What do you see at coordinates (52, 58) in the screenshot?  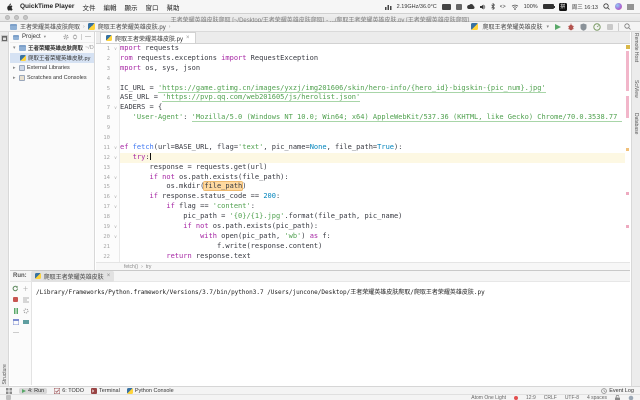 I see `tree-file-row-selected: 爬取王者荣耀英雄皮肤.py` at bounding box center [52, 58].